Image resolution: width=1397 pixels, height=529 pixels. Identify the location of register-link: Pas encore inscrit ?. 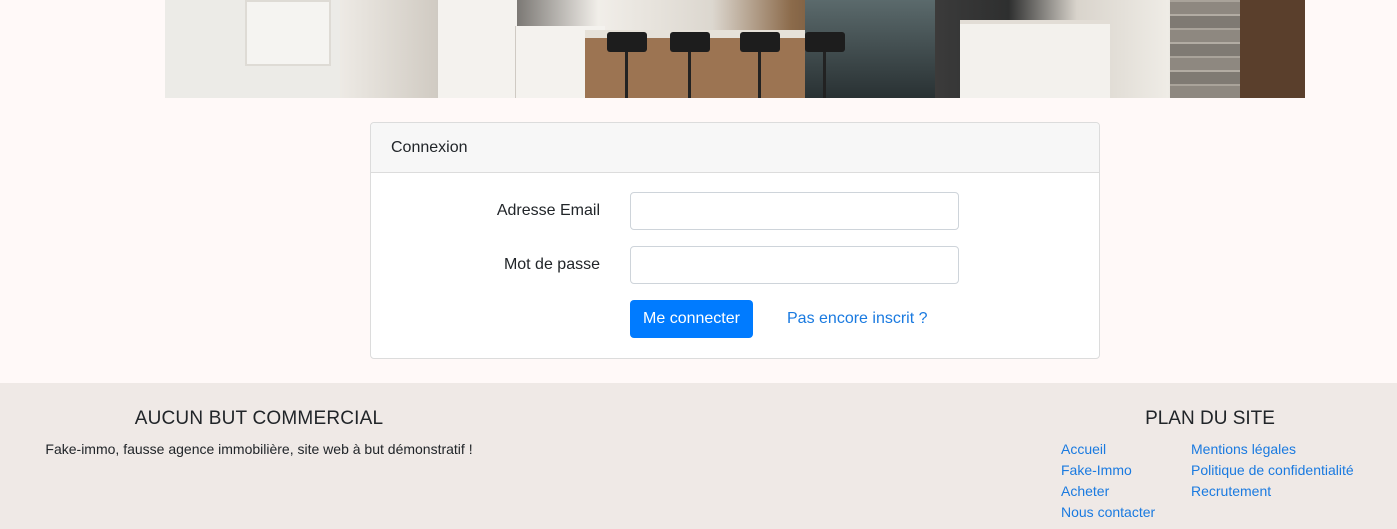
(857, 319).